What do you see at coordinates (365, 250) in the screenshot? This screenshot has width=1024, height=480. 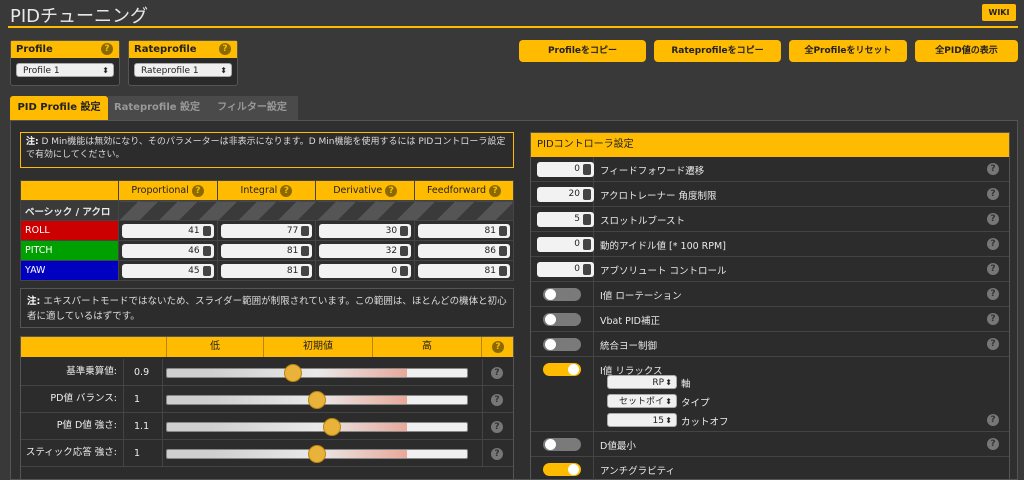 I see `pitch-d-input: 32` at bounding box center [365, 250].